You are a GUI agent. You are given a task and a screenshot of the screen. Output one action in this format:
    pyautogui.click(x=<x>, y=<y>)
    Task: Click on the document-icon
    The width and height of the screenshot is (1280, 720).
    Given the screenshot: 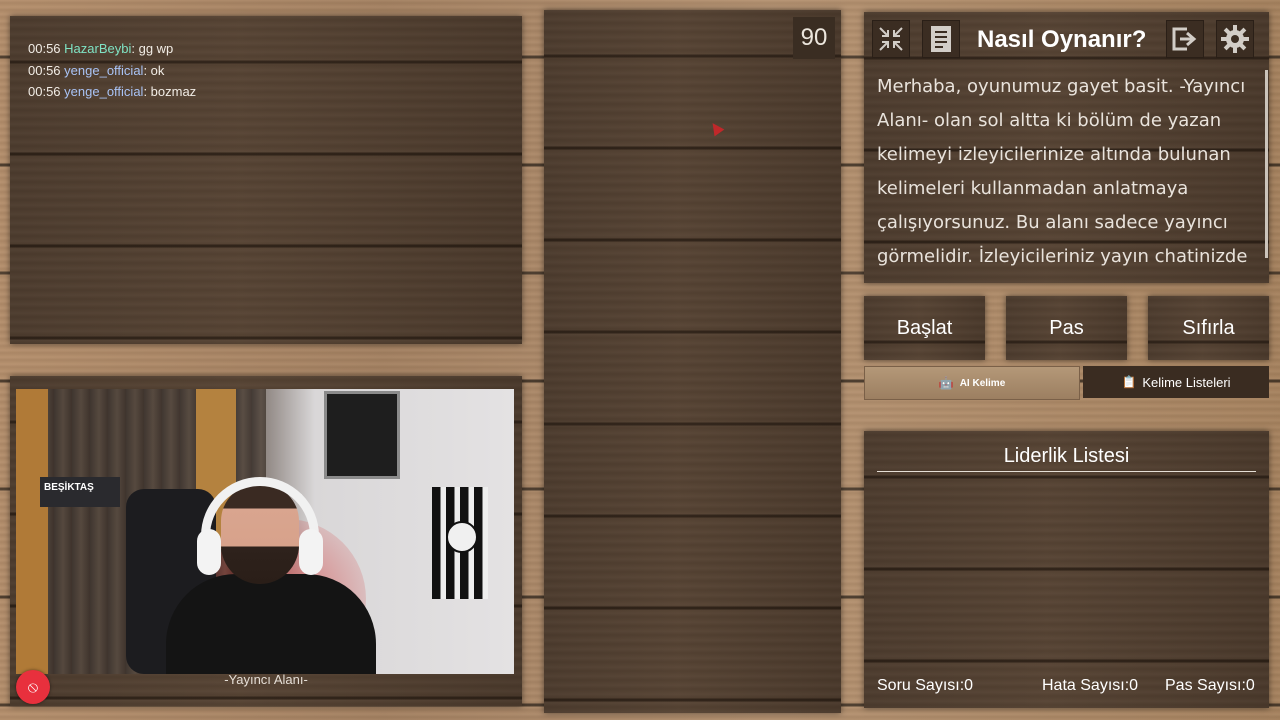 What is the action you would take?
    pyautogui.click(x=941, y=39)
    